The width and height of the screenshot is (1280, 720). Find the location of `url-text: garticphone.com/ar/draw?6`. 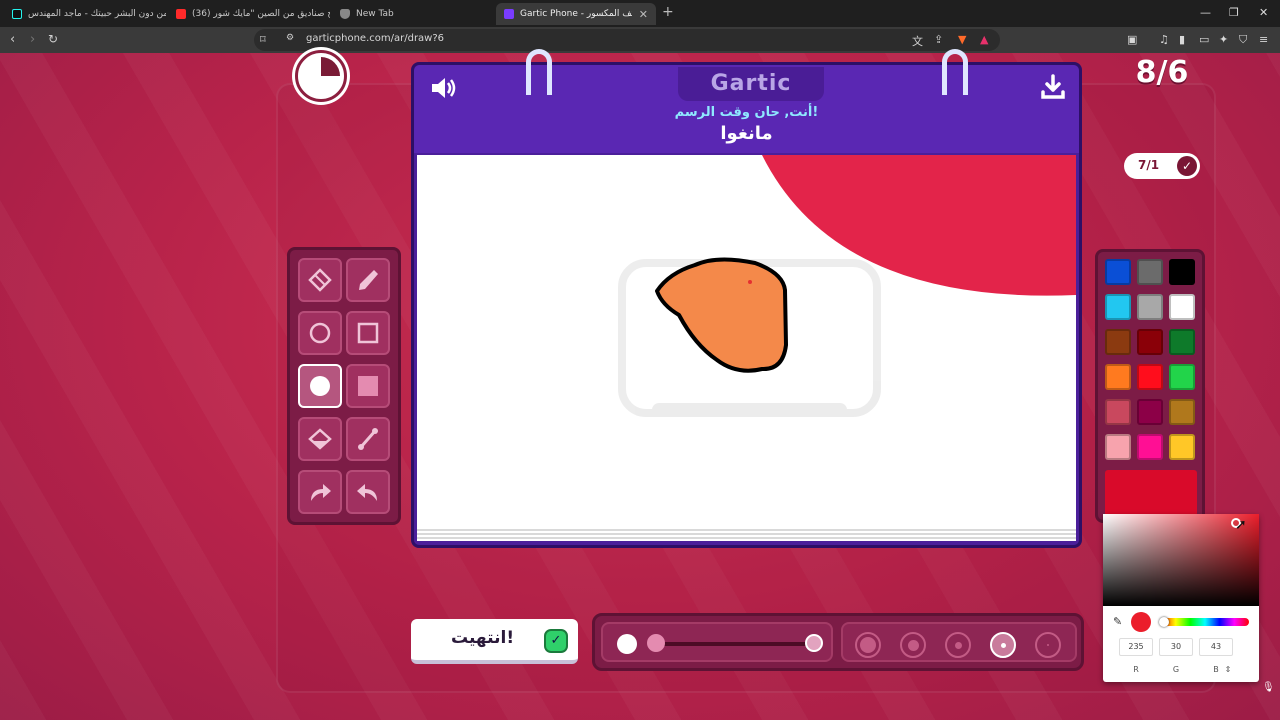

url-text: garticphone.com/ar/draw?6 is located at coordinates (375, 38).